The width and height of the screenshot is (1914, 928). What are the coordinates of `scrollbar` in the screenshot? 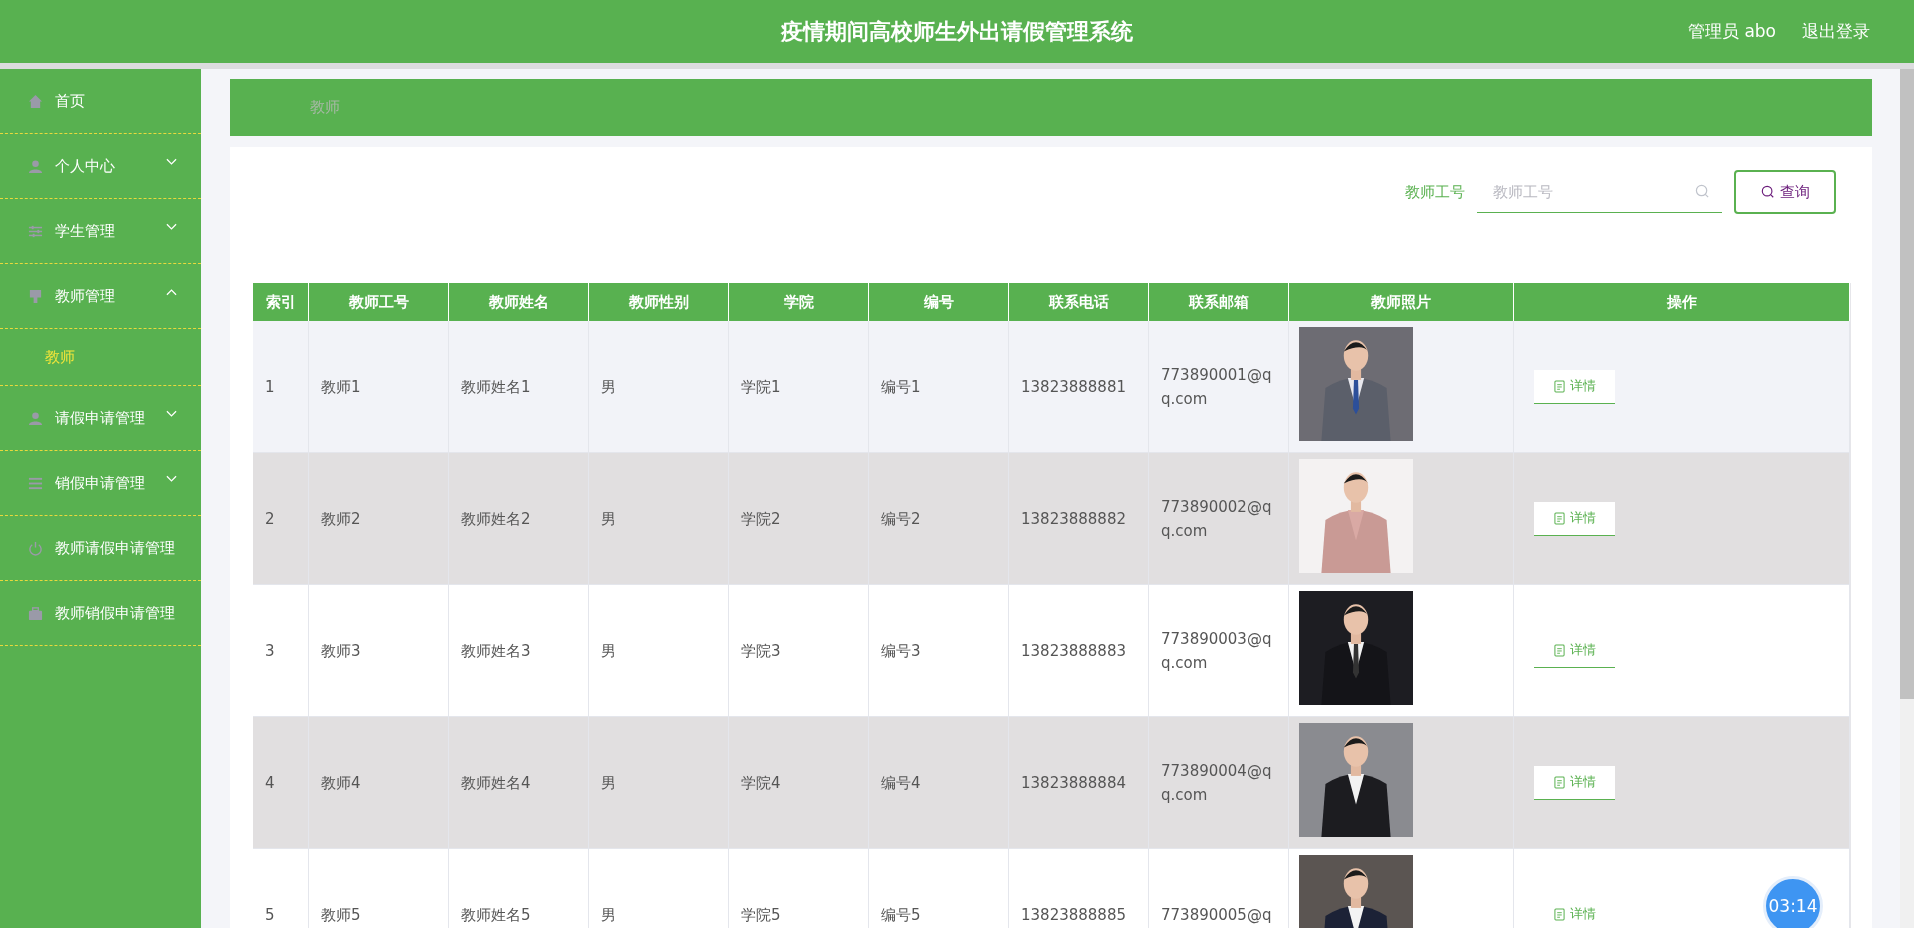 It's located at (1907, 498).